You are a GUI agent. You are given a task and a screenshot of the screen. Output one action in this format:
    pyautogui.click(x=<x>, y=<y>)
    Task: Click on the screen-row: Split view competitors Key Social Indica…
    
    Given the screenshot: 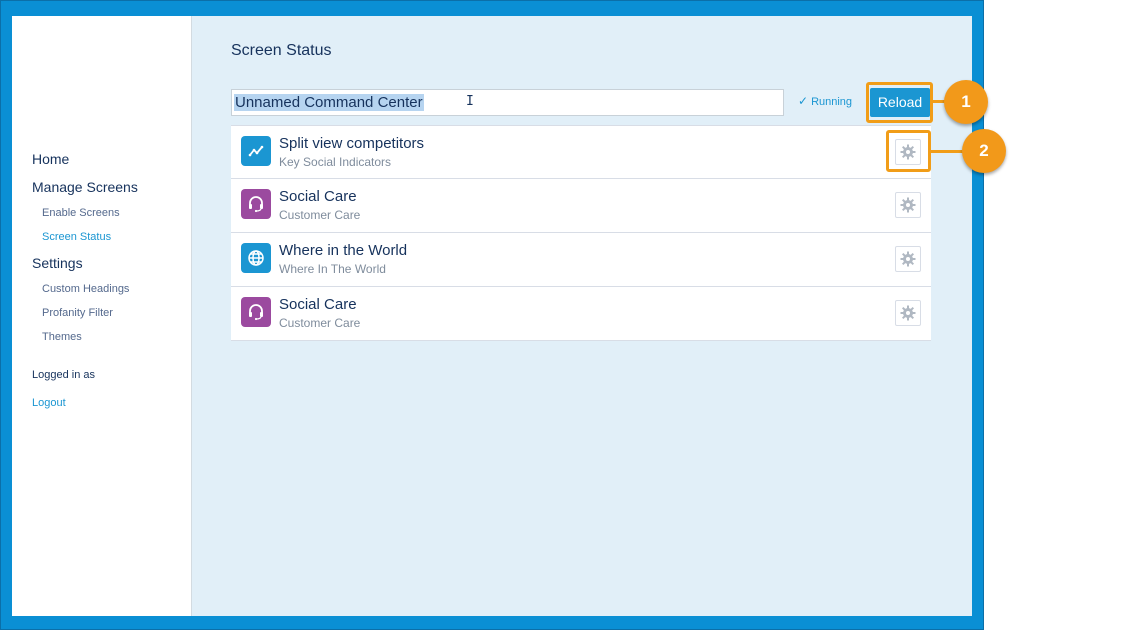 What is the action you would take?
    pyautogui.click(x=581, y=152)
    